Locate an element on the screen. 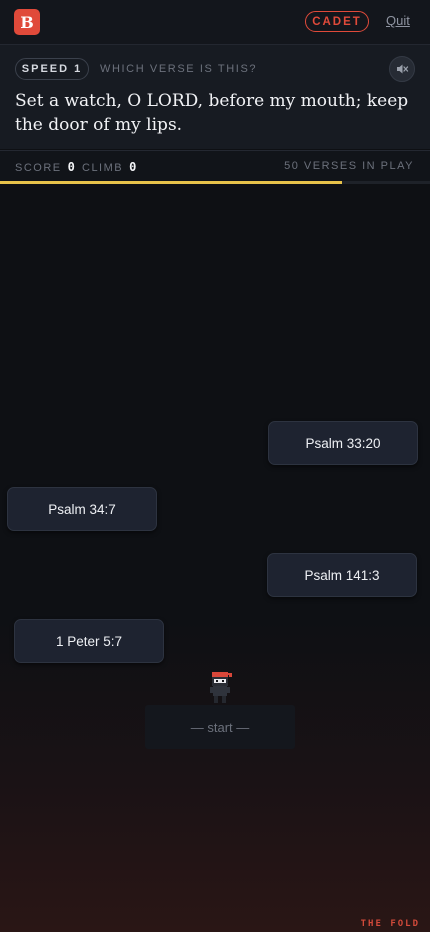 Image resolution: width=430 pixels, height=932 pixels. climb-stat: CLIMB 0 is located at coordinates (109, 167).